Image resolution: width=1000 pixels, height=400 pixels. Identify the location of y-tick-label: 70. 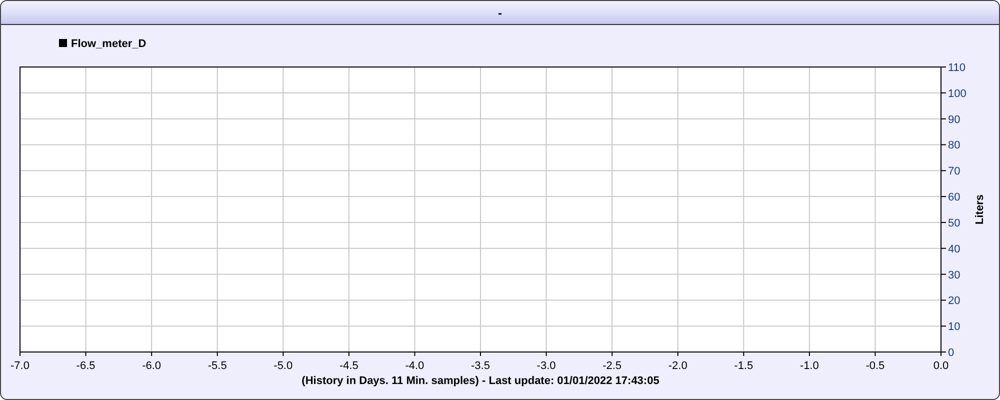
(954, 172).